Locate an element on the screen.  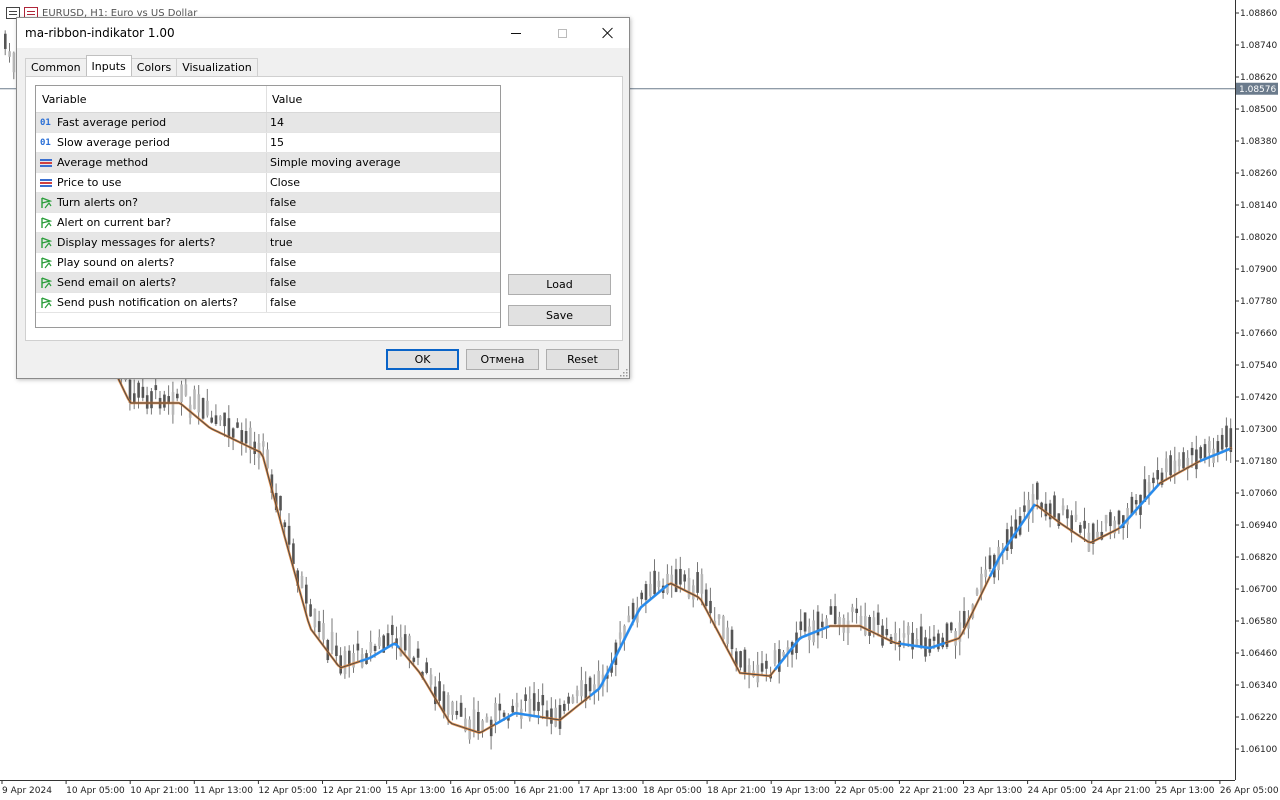
input-row: Turn alerts on? false is located at coordinates (268, 203).